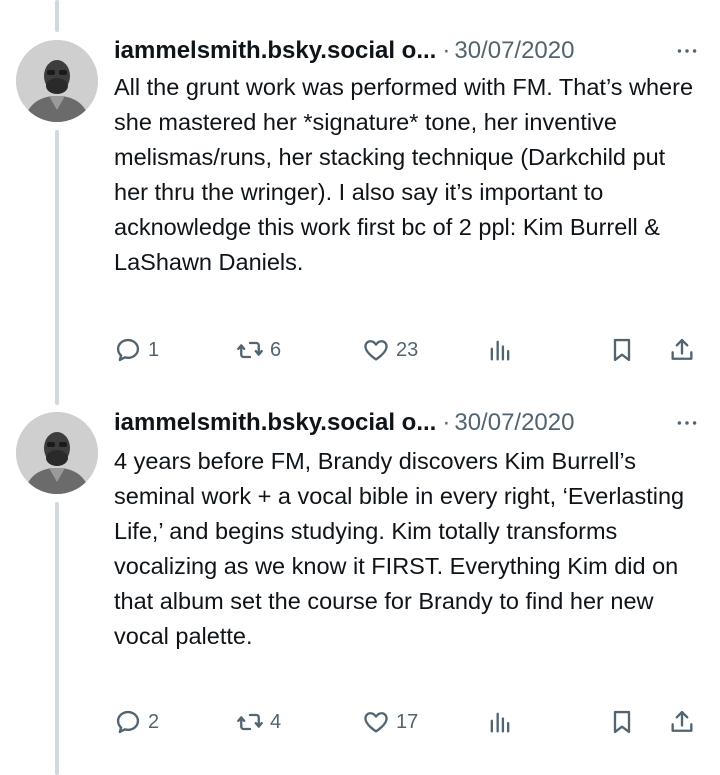  What do you see at coordinates (154, 349) in the screenshot?
I see `reply-count: 1` at bounding box center [154, 349].